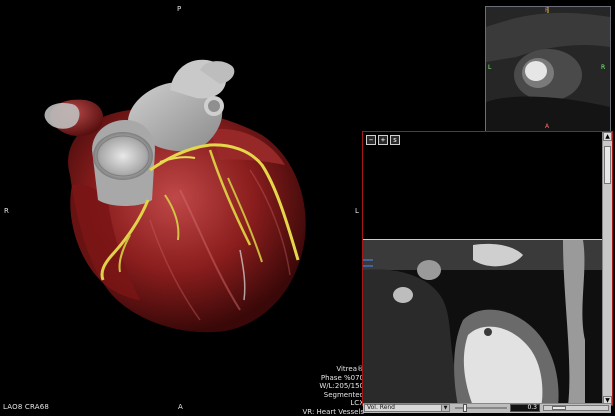 Image resolution: width=615 pixels, height=416 pixels. Describe the element at coordinates (547, 126) in the screenshot. I see `inset-marker-bottom: A` at that location.